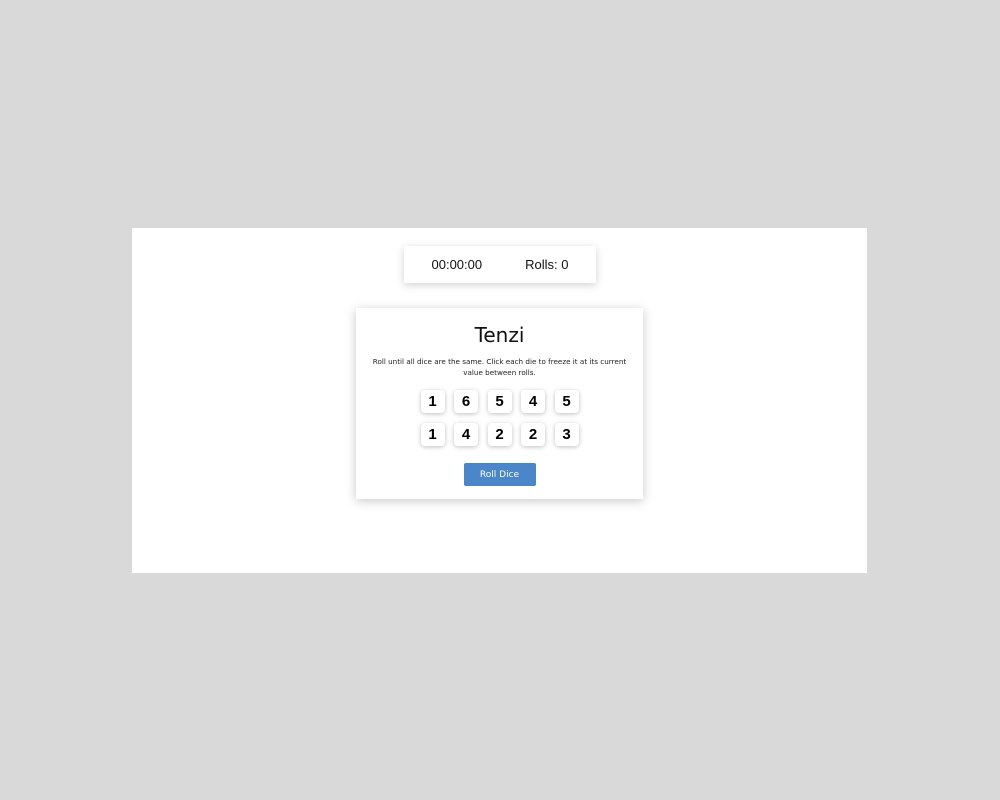 The width and height of the screenshot is (1000, 800). Describe the element at coordinates (499, 474) in the screenshot. I see `roll-dice-button: Roll Dice` at that location.